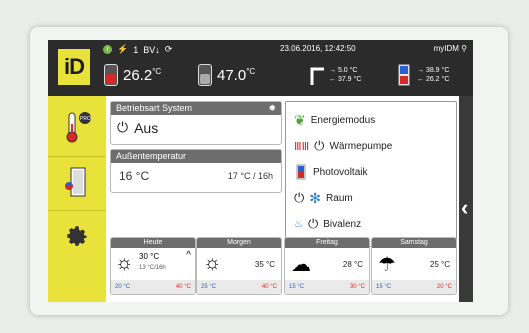 This screenshot has height=333, width=529. What do you see at coordinates (298, 224) in the screenshot?
I see `bivalenz-icon: ♨` at bounding box center [298, 224].